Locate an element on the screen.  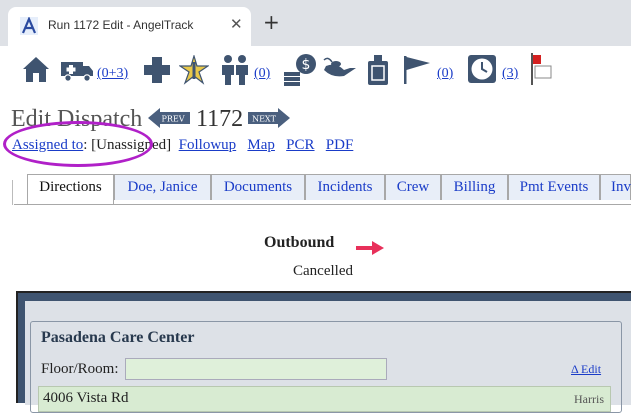
next-label: NEXT is located at coordinates (264, 119).